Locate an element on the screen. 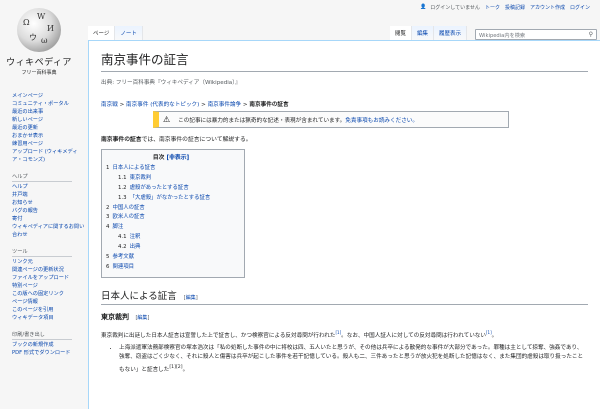 The image size is (600, 409). toc-number: 4.1 is located at coordinates (122, 237).